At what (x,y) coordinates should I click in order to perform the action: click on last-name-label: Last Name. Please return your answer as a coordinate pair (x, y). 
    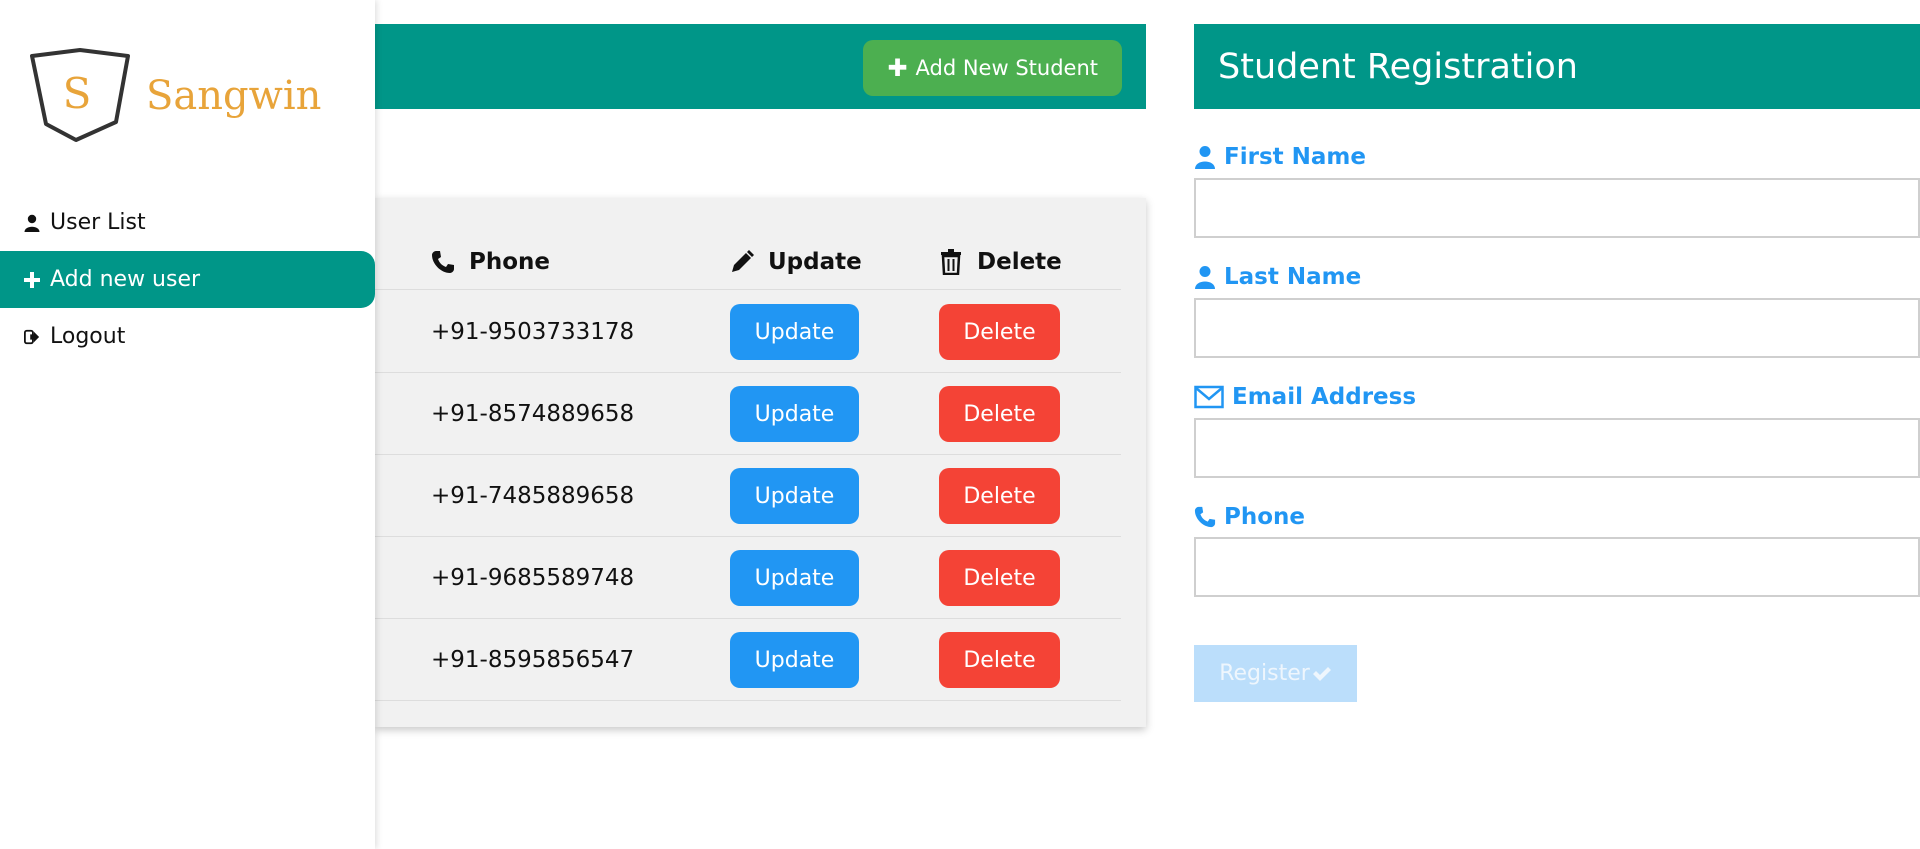
    Looking at the image, I should click on (1277, 277).